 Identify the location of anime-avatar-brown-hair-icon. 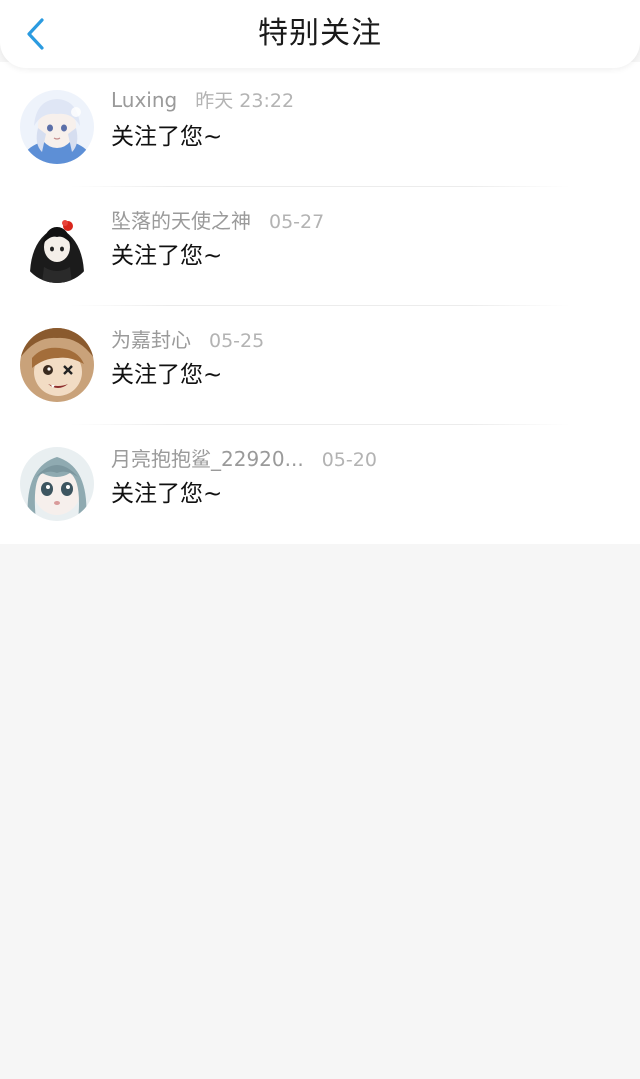
(57, 365).